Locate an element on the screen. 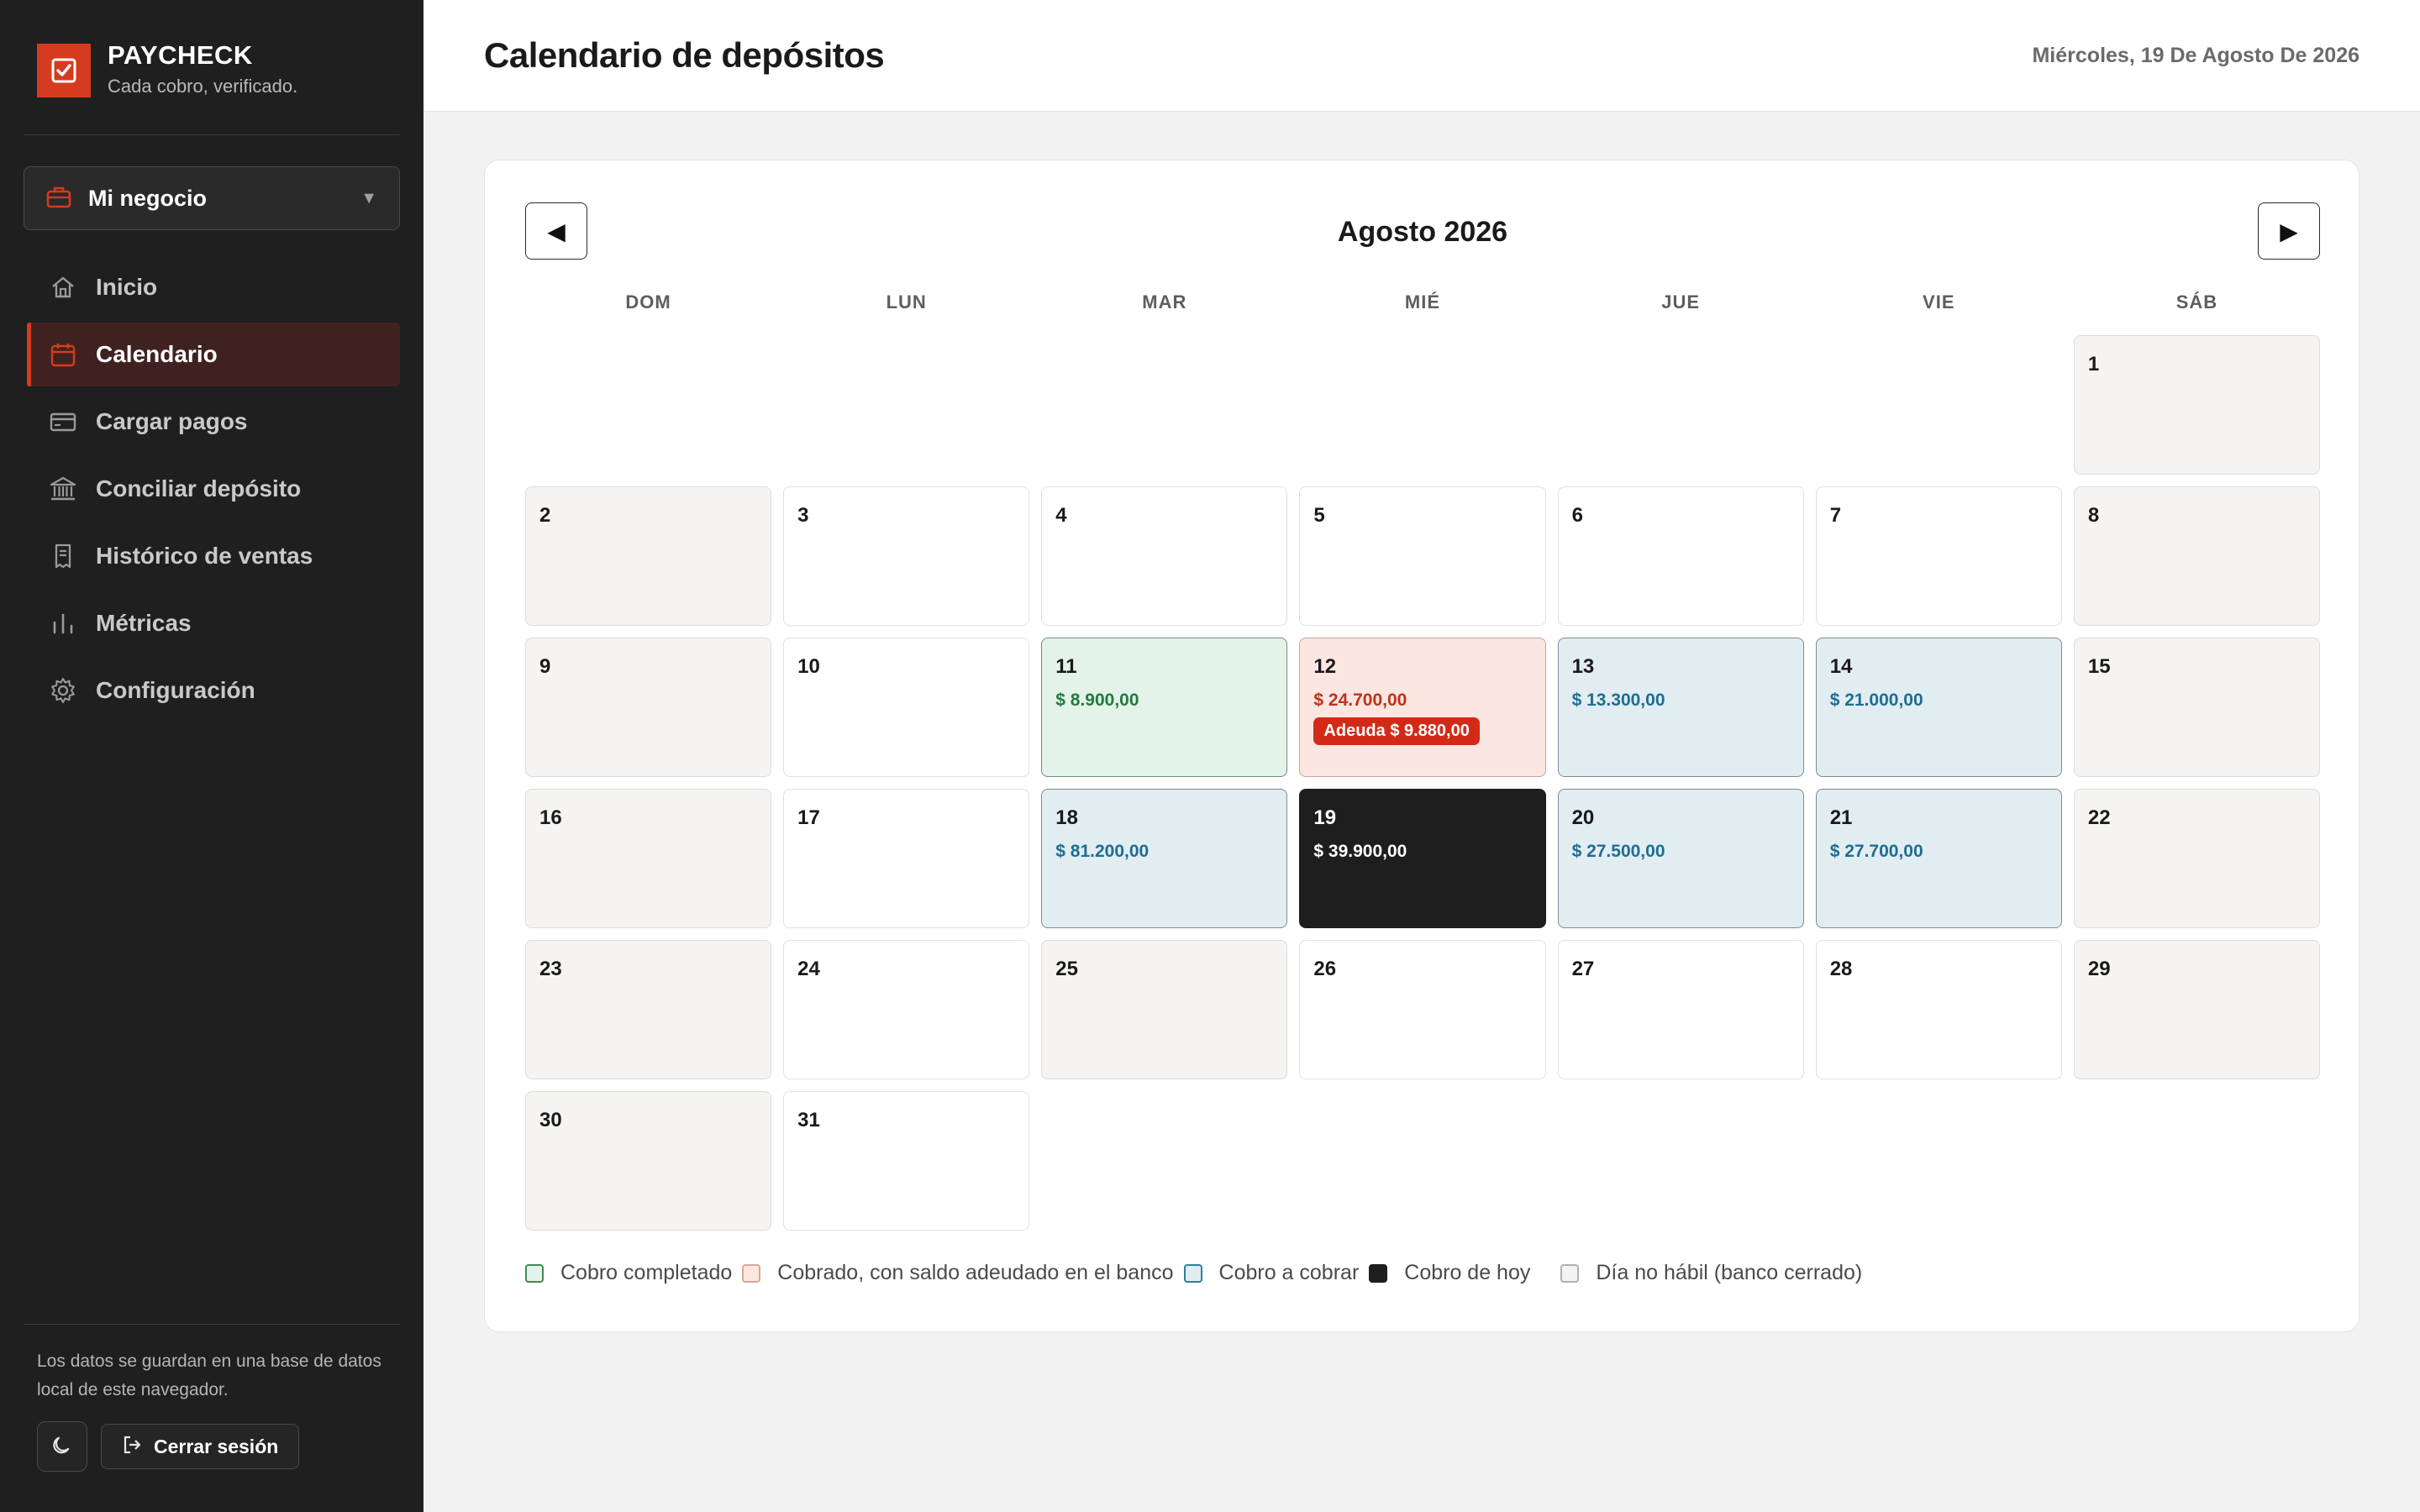 The height and width of the screenshot is (1512, 2420). calendar-day-29: 29 is located at coordinates (2196, 1009).